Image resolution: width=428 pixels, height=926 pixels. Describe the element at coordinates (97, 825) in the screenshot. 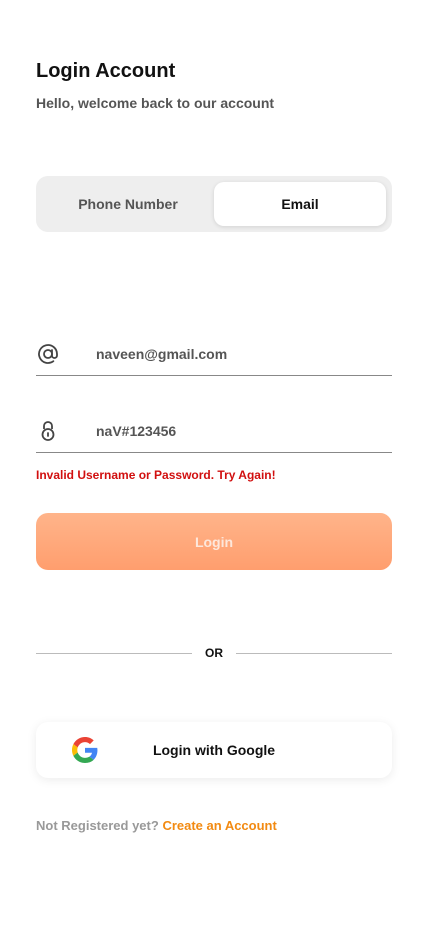

I see `register-prompt-text: Not Registered yet?` at that location.